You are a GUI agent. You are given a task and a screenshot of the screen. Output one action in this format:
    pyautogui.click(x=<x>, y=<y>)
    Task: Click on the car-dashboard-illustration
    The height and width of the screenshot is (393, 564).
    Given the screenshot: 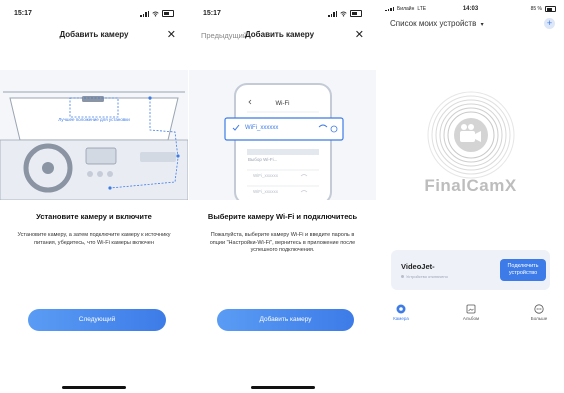 What is the action you would take?
    pyautogui.click(x=94, y=135)
    